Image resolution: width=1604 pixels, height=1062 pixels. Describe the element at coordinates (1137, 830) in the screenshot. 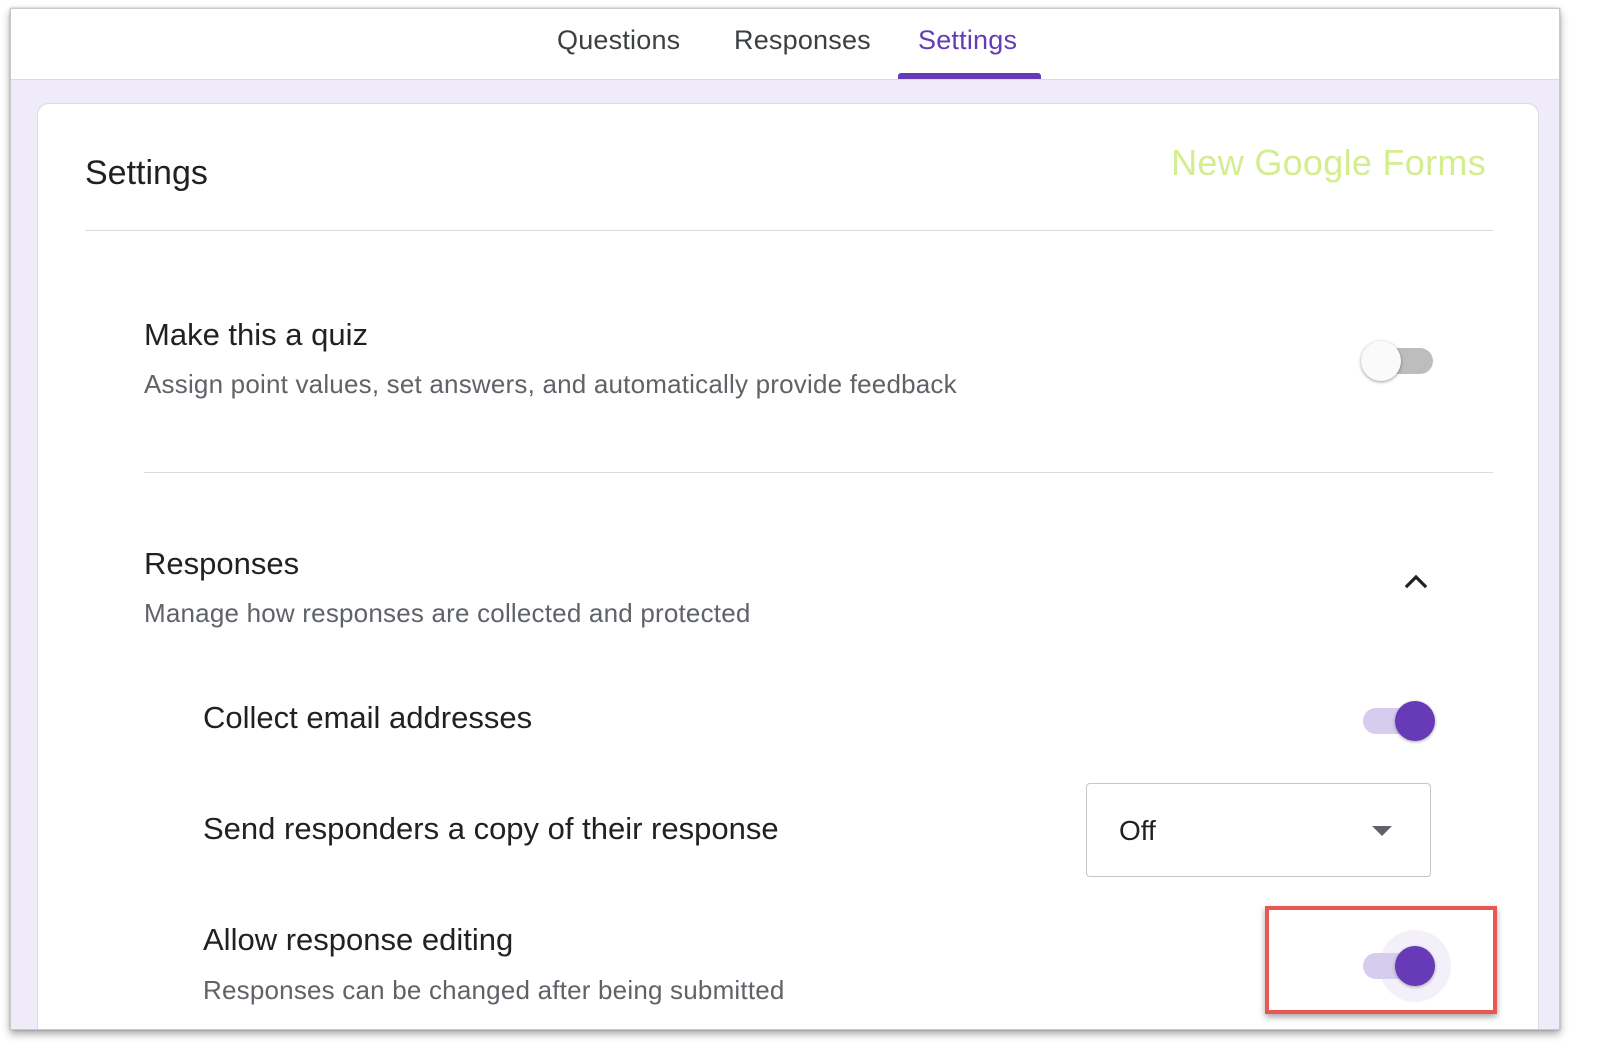

I see `select-value: Off` at that location.